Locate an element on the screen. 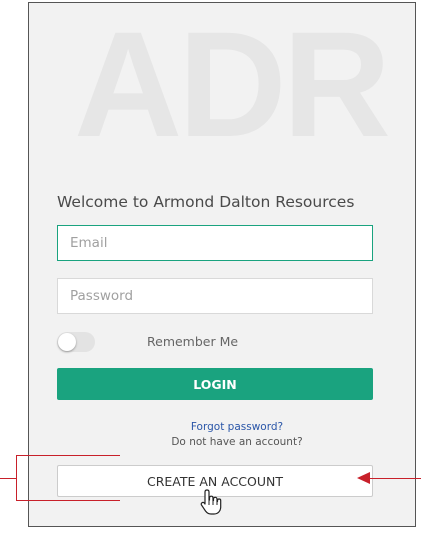 Image resolution: width=421 pixels, height=534 pixels. arrow-left-icon is located at coordinates (363, 478).